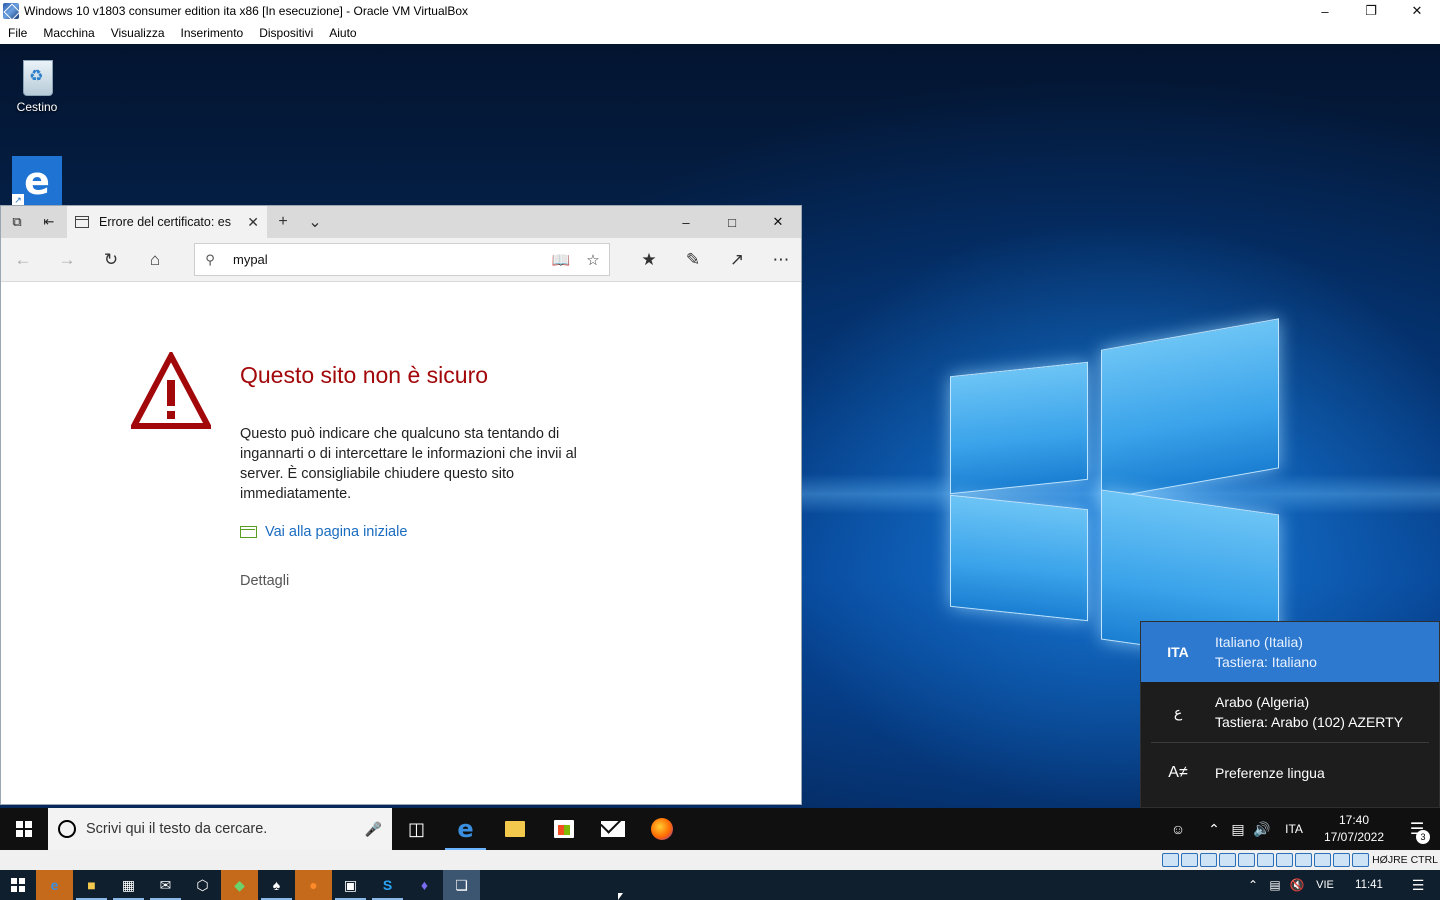  Describe the element at coordinates (1190, 860) in the screenshot. I see `optical-drive-icon` at that location.